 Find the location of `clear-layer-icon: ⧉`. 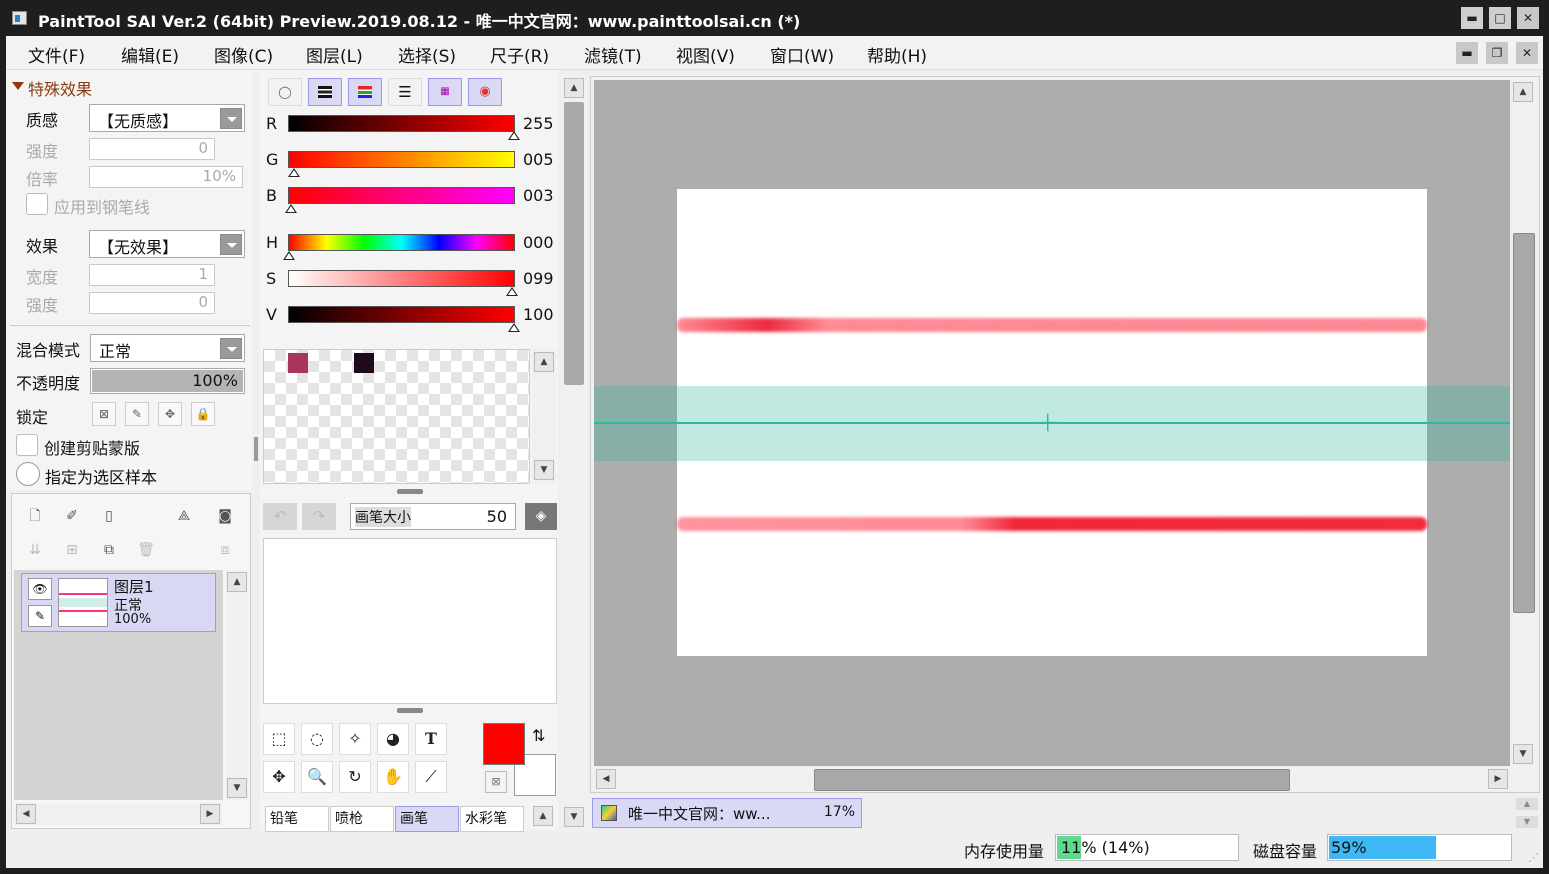

clear-layer-icon: ⧉ is located at coordinates (109, 550).